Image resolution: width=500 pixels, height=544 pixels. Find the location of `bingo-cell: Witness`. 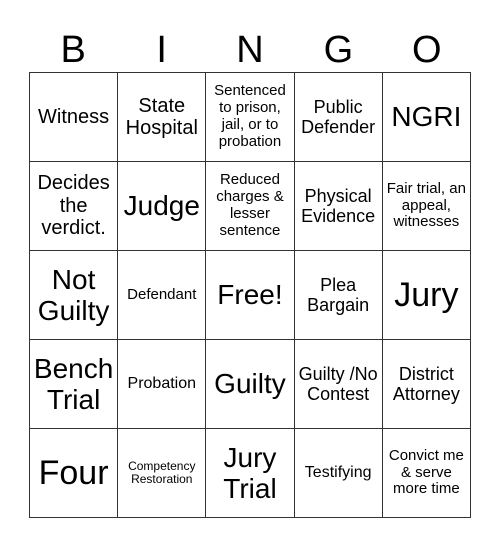

bingo-cell: Witness is located at coordinates (73, 117).